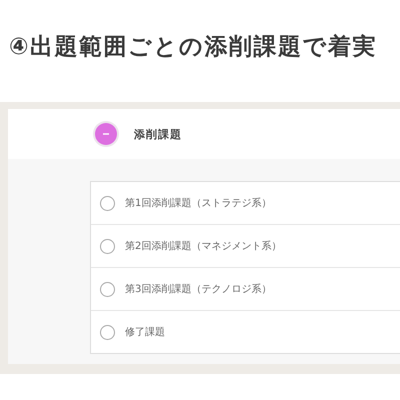 This screenshot has width=400, height=400. I want to click on page-heading: ④出題範囲ごとの添削課題で着実, so click(193, 47).